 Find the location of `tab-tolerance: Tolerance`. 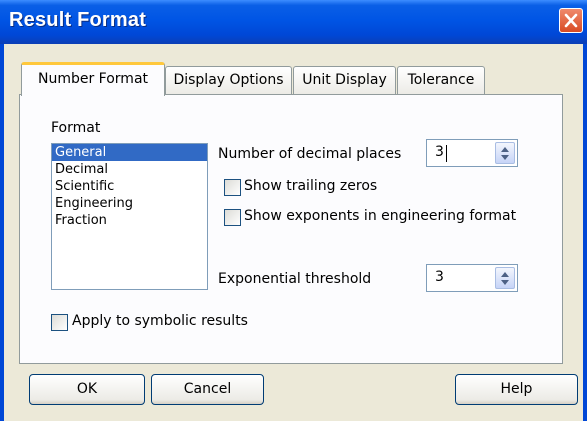

tab-tolerance: Tolerance is located at coordinates (441, 80).